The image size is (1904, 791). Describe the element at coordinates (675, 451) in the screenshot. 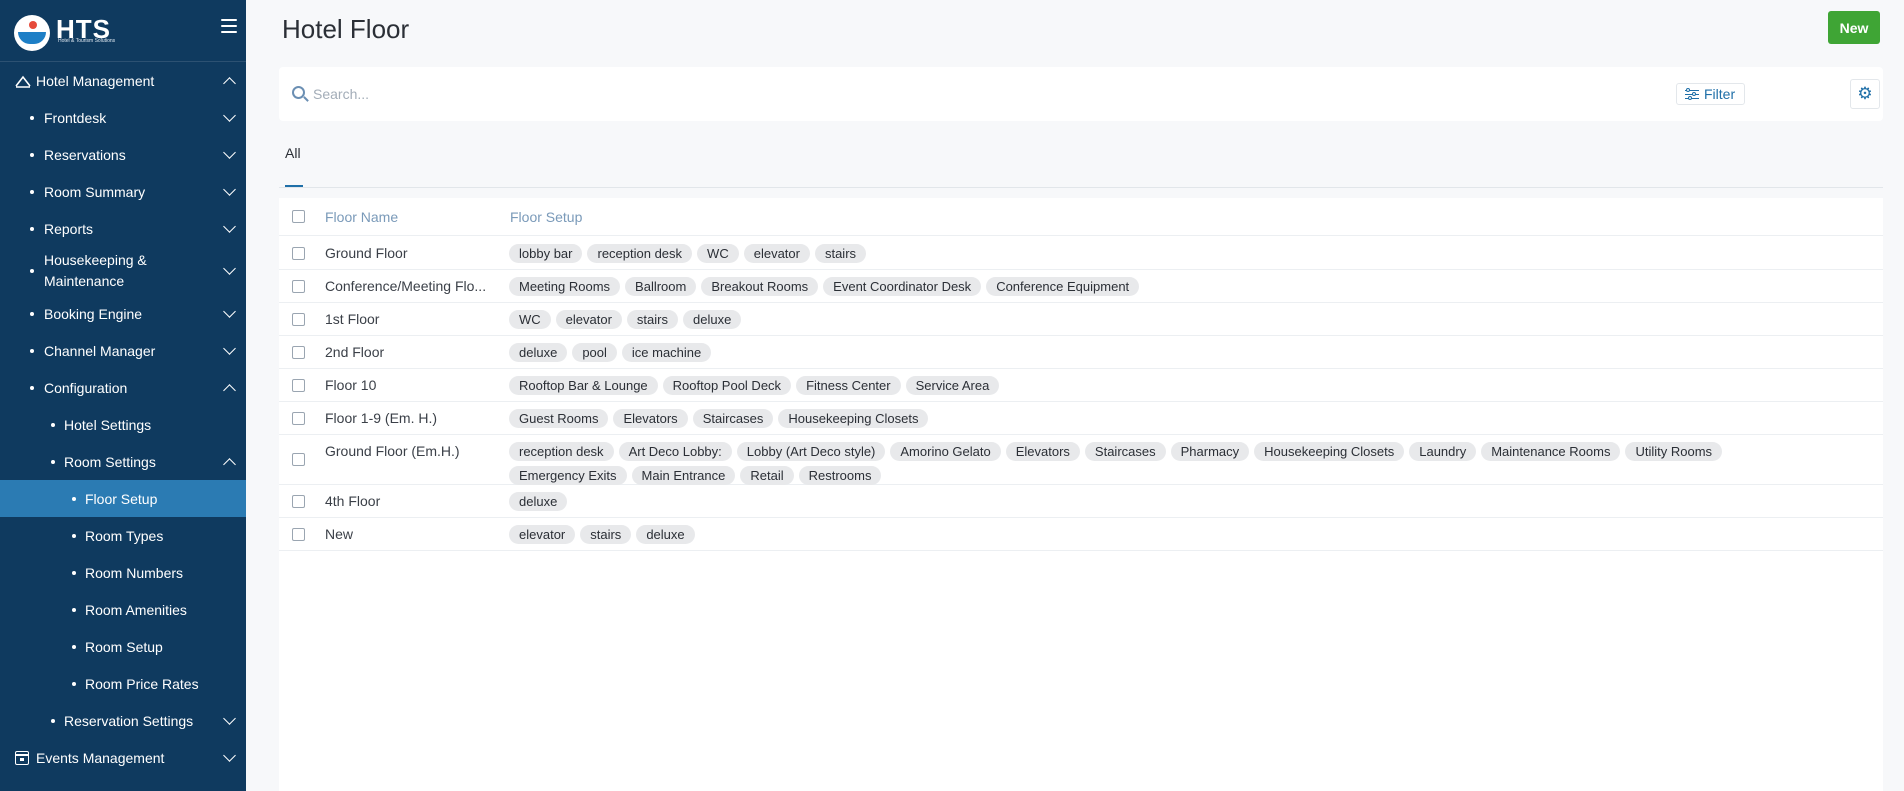

I see `setup-tag: Art Deco Lobby:` at that location.